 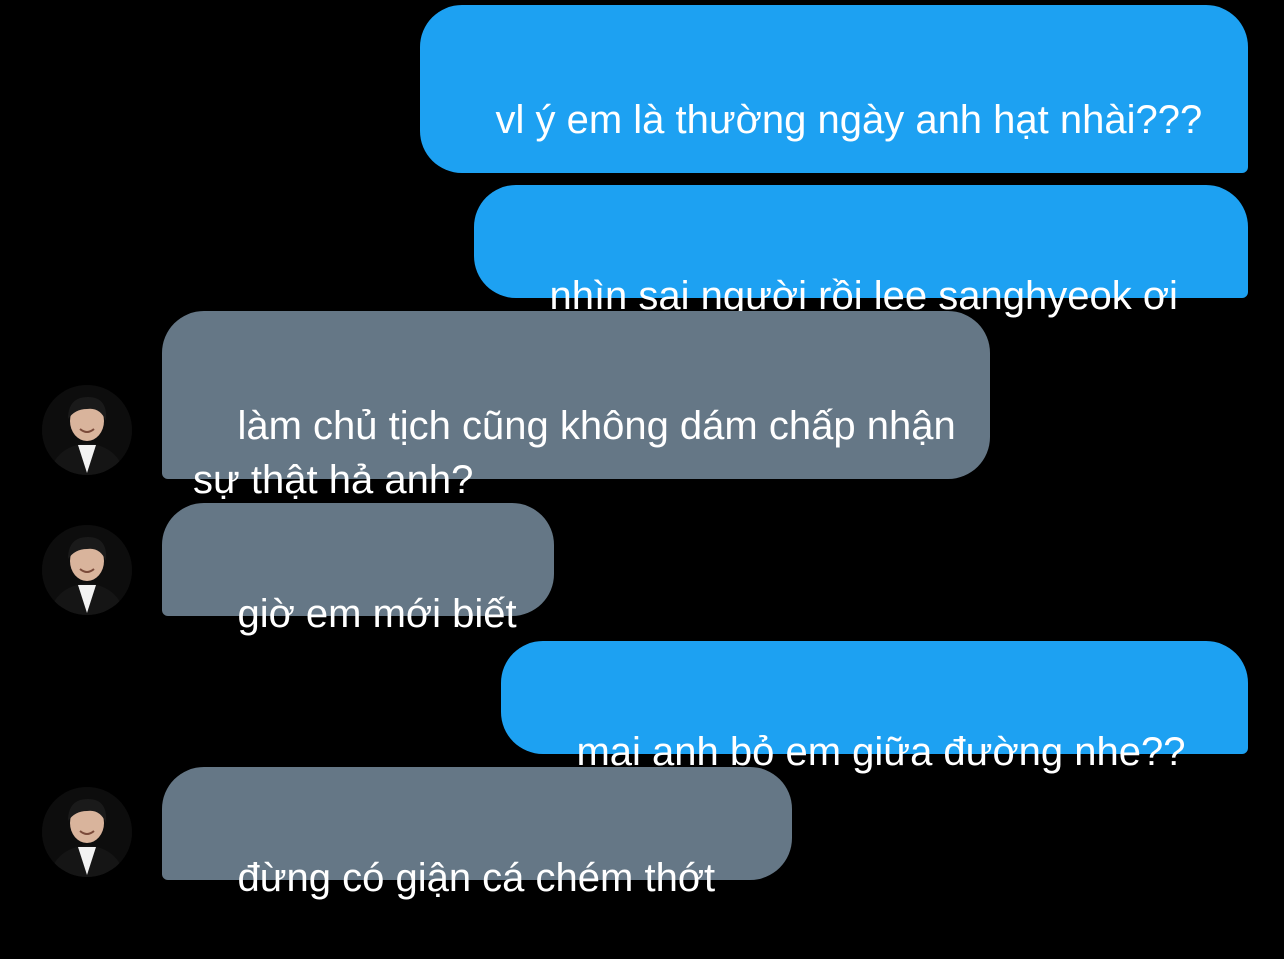 What do you see at coordinates (358, 569) in the screenshot?
I see `message-bubble-received: giờ em mới biết` at bounding box center [358, 569].